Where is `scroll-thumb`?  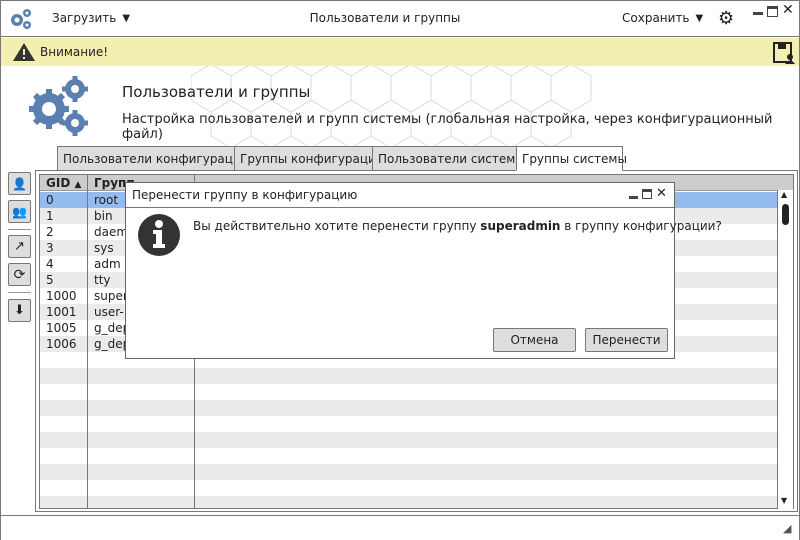
scroll-thumb is located at coordinates (785, 214).